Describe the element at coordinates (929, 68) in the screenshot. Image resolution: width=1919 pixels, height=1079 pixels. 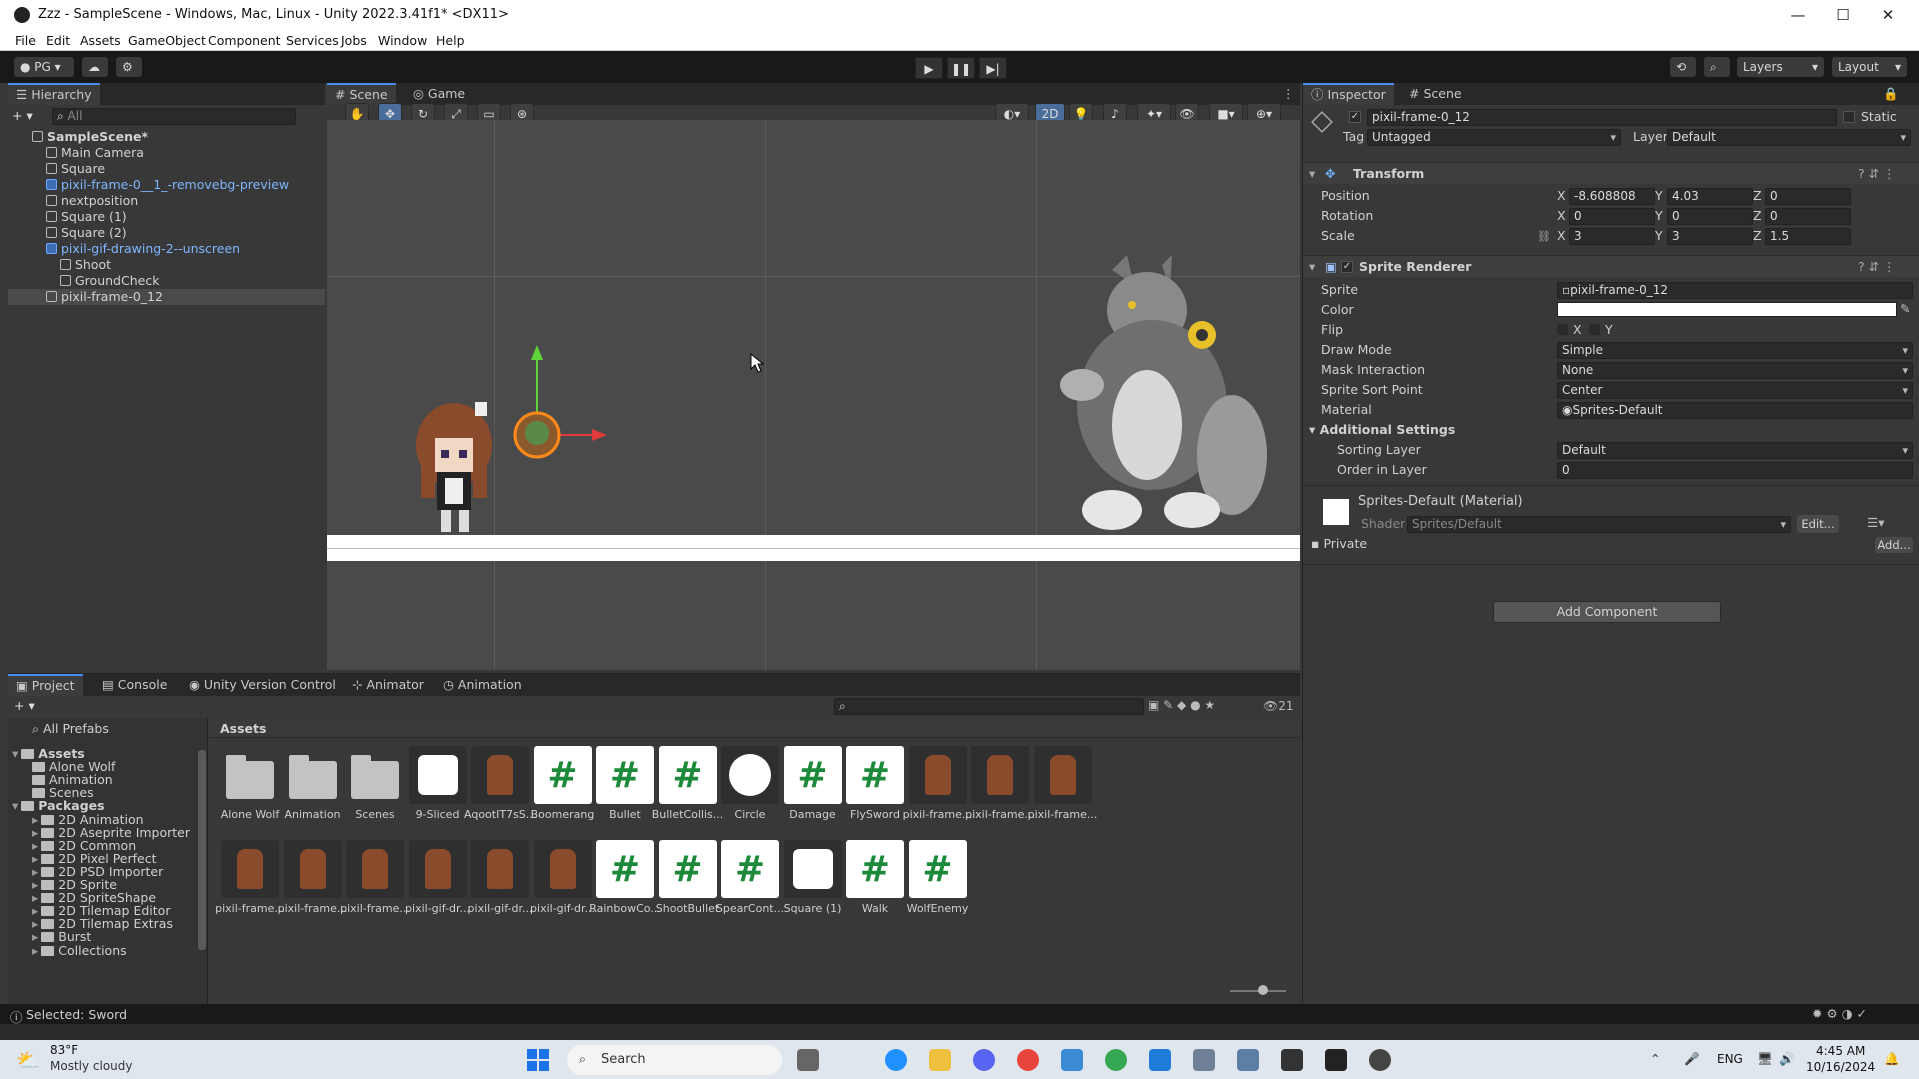
I see `play-button: ▶` at that location.